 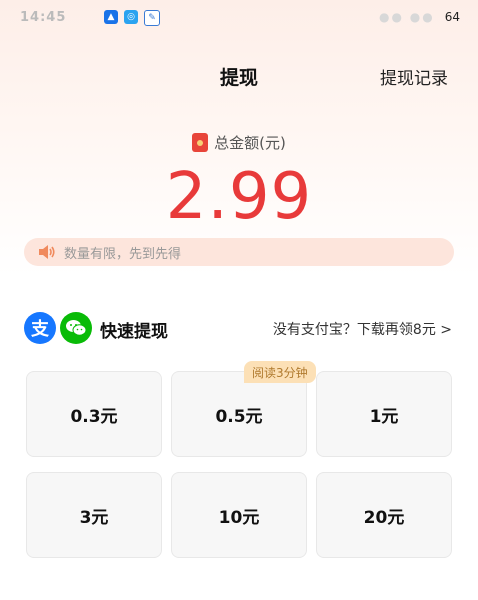 I want to click on balance-label: 总金额(元), so click(x=250, y=143).